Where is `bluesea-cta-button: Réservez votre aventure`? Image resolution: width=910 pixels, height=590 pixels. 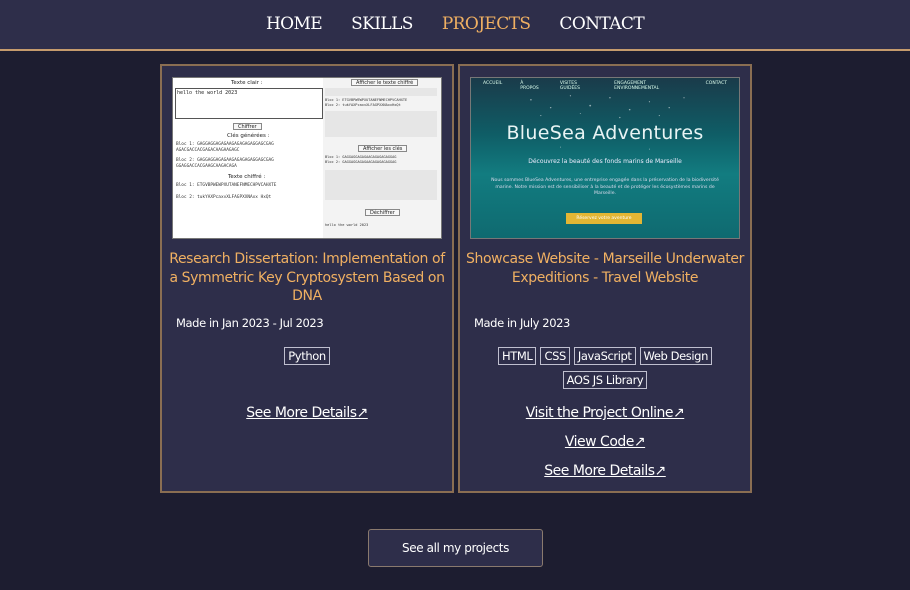 bluesea-cta-button: Réservez votre aventure is located at coordinates (604, 218).